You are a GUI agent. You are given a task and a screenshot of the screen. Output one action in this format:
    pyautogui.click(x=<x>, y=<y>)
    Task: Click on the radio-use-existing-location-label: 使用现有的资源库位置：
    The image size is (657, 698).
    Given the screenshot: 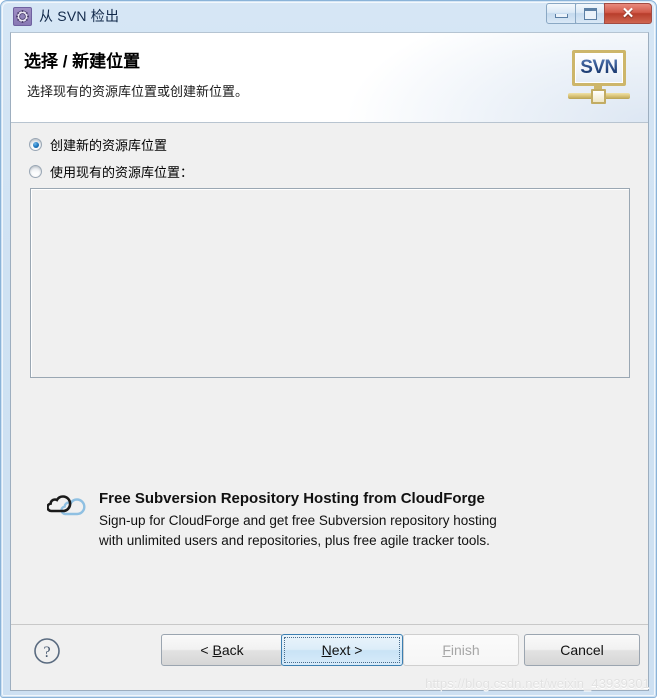 What is the action you would take?
    pyautogui.click(x=122, y=172)
    